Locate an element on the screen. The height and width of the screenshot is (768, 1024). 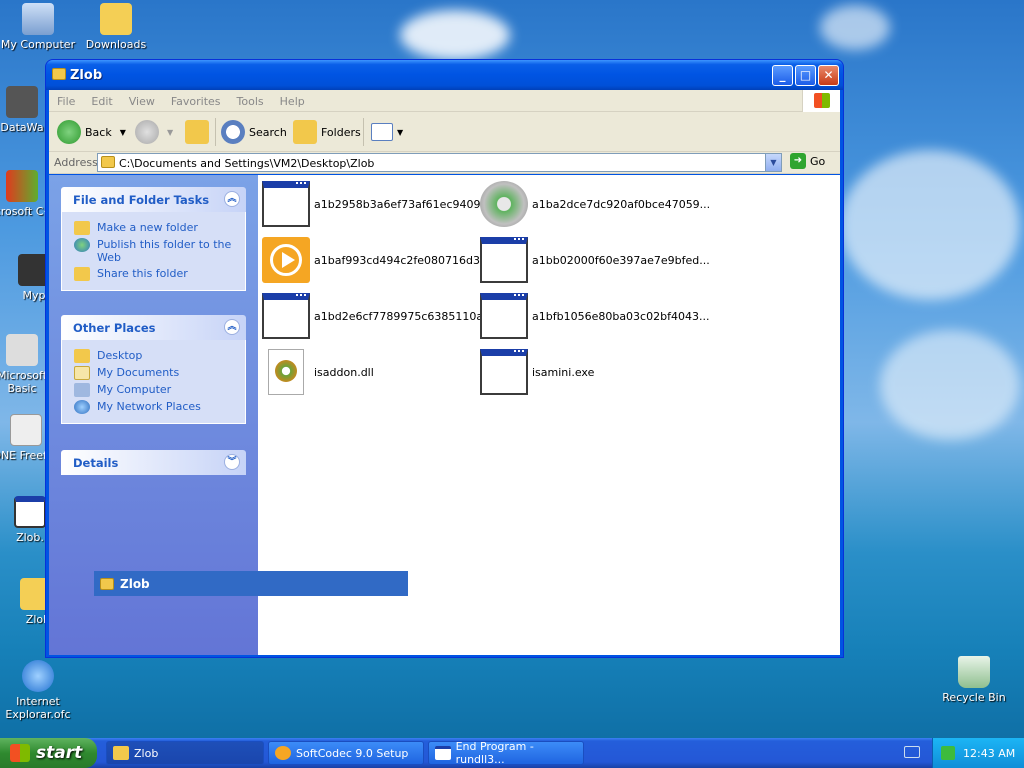
file-item: isaddon.dll is located at coordinates (318, 372).